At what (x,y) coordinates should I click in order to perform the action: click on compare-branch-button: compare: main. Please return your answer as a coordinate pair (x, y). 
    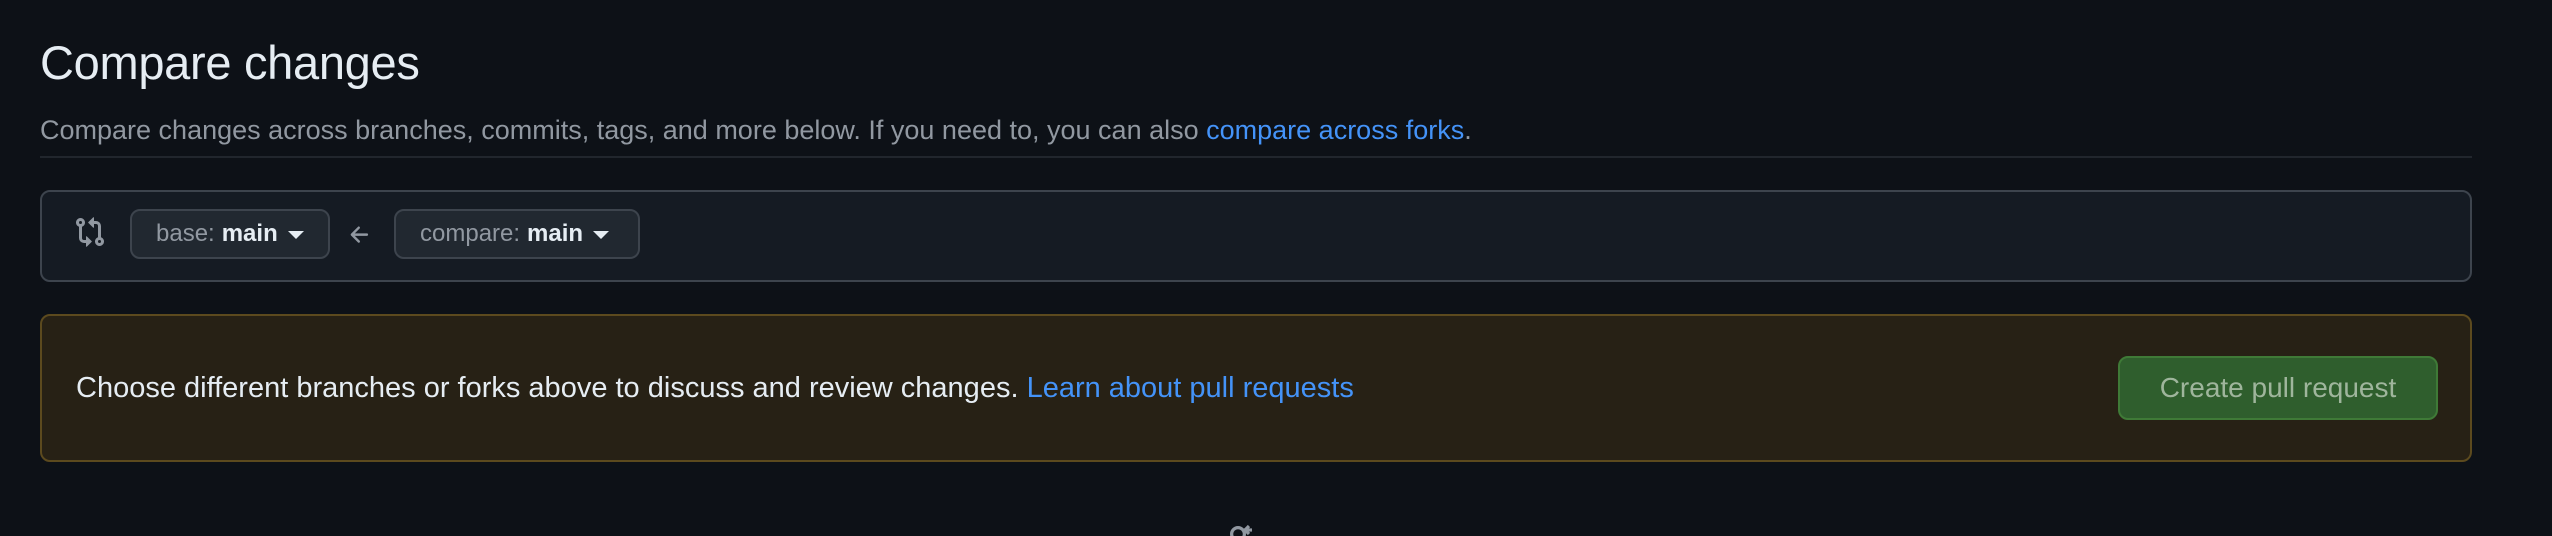
    Looking at the image, I should click on (517, 234).